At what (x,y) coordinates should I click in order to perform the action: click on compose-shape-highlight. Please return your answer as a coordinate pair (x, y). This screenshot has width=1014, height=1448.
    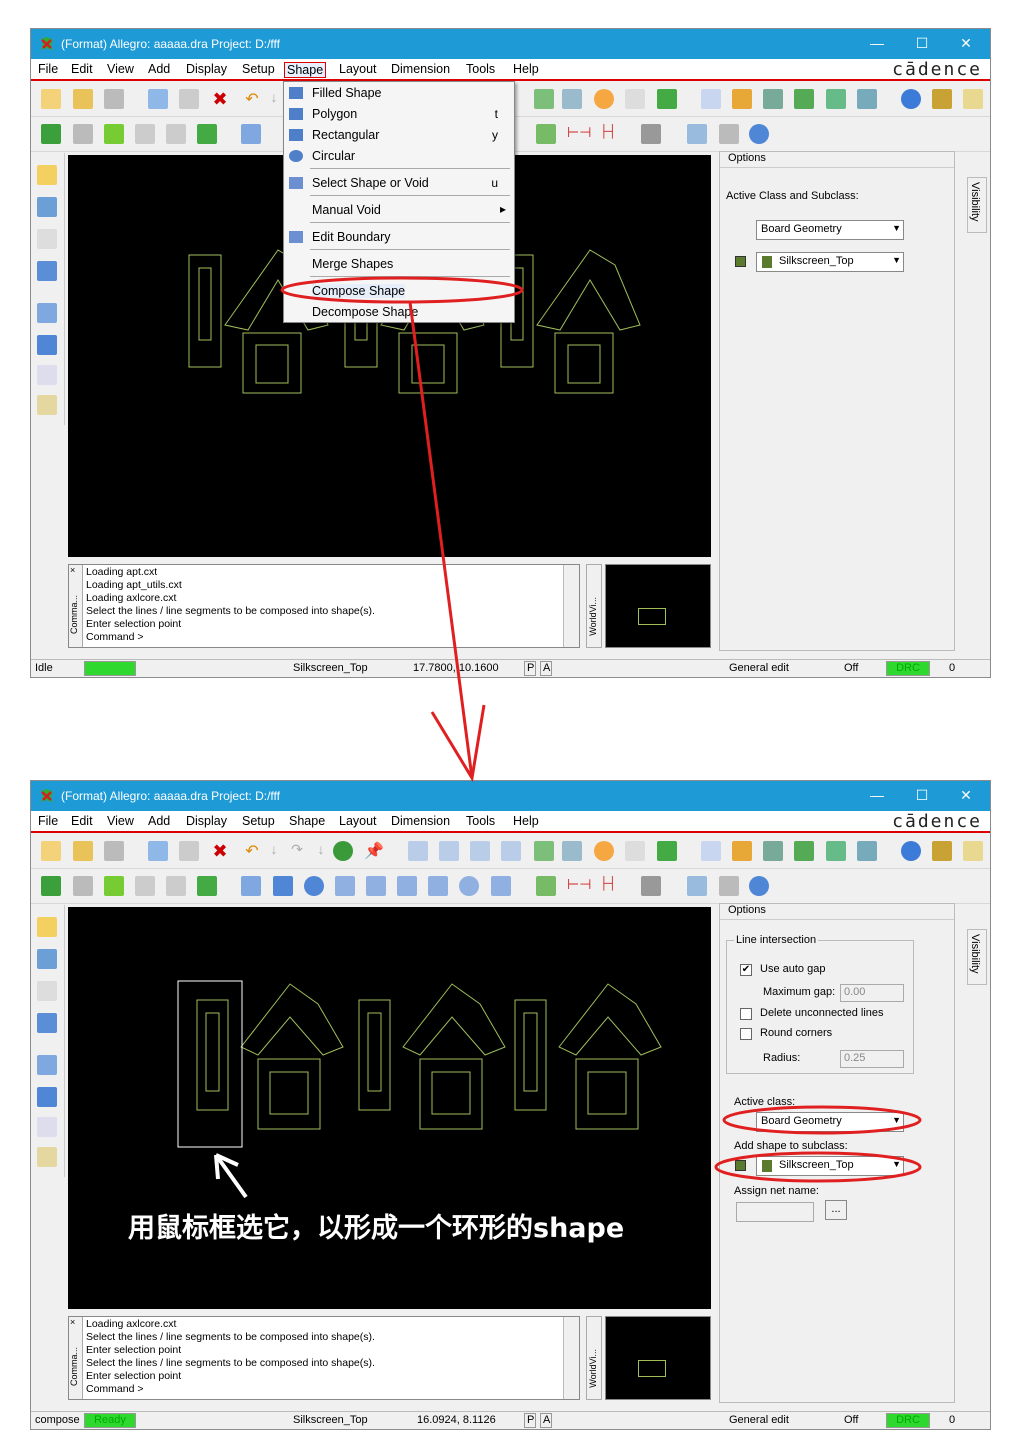
    Looking at the image, I should click on (402, 290).